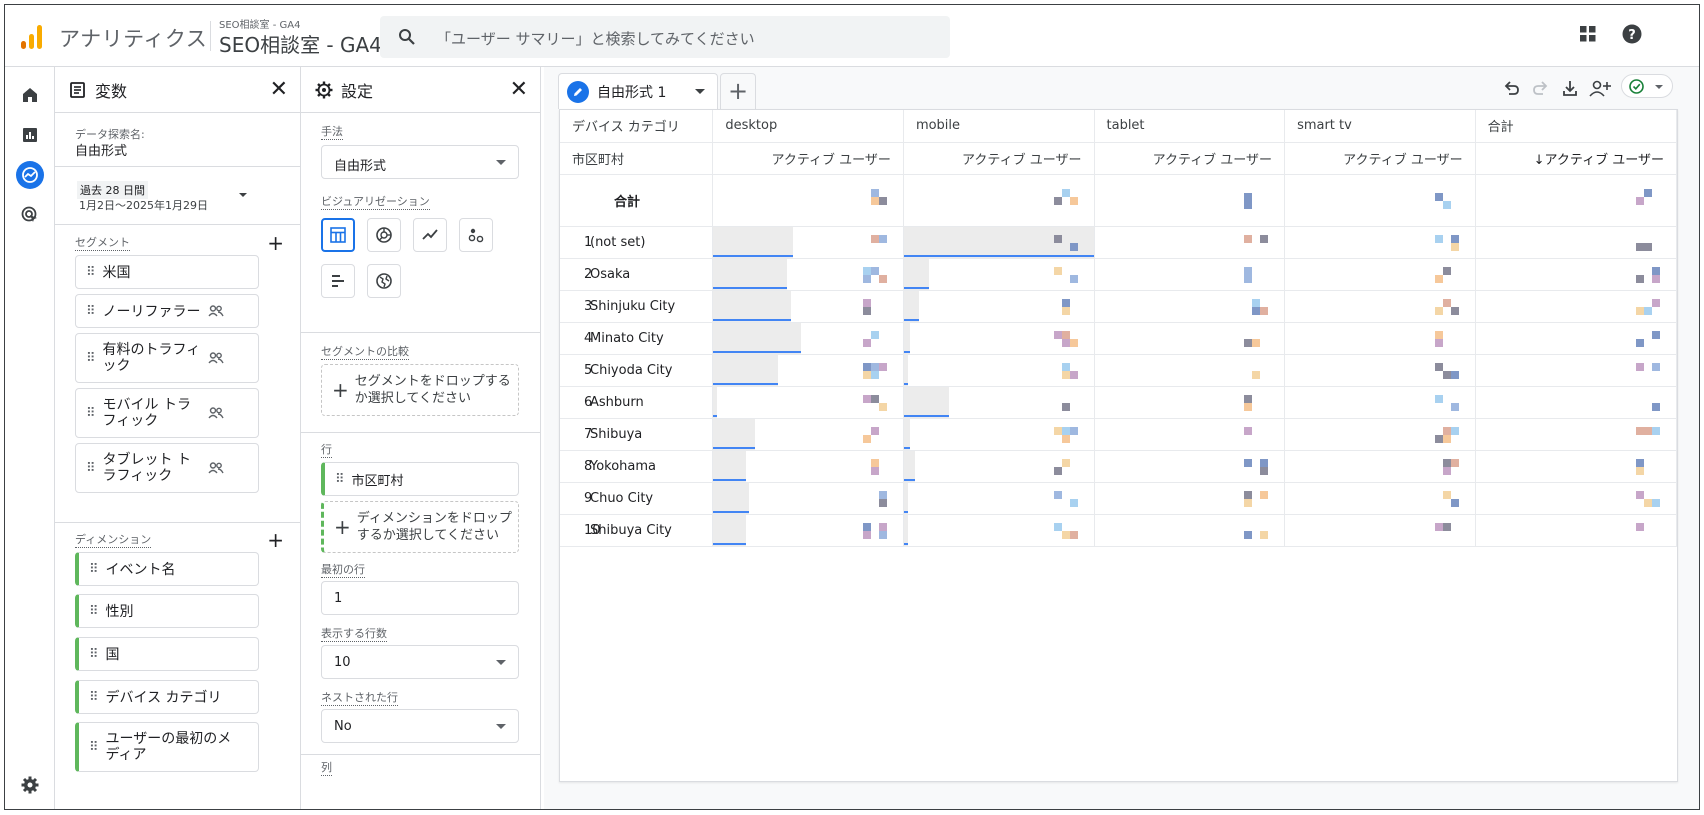 This screenshot has width=1704, height=815. Describe the element at coordinates (167, 654) in the screenshot. I see `dimension-chip: ⠿ 国` at that location.